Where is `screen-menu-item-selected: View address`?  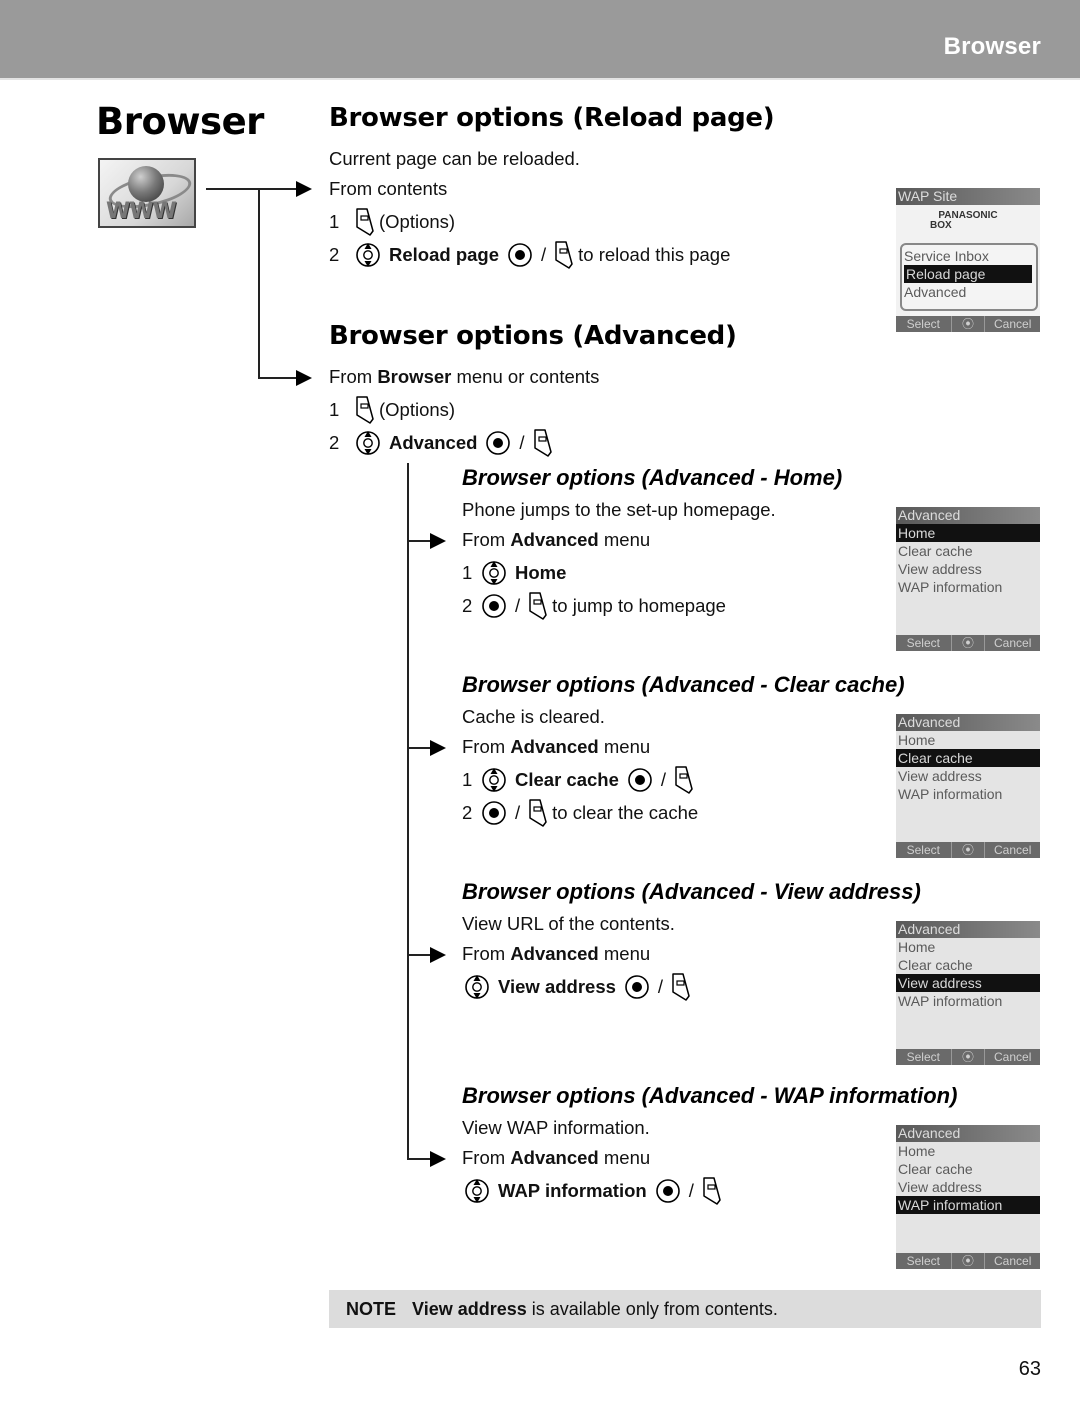
screen-menu-item-selected: View address is located at coordinates (968, 983).